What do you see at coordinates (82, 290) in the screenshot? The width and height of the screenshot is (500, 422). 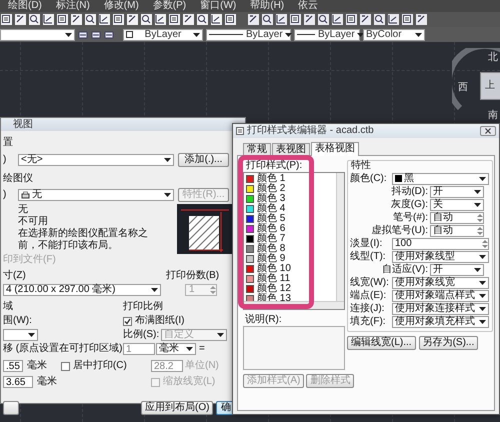 I see `dropdown: 4 (210.00 x 297.00 毫米)` at bounding box center [82, 290].